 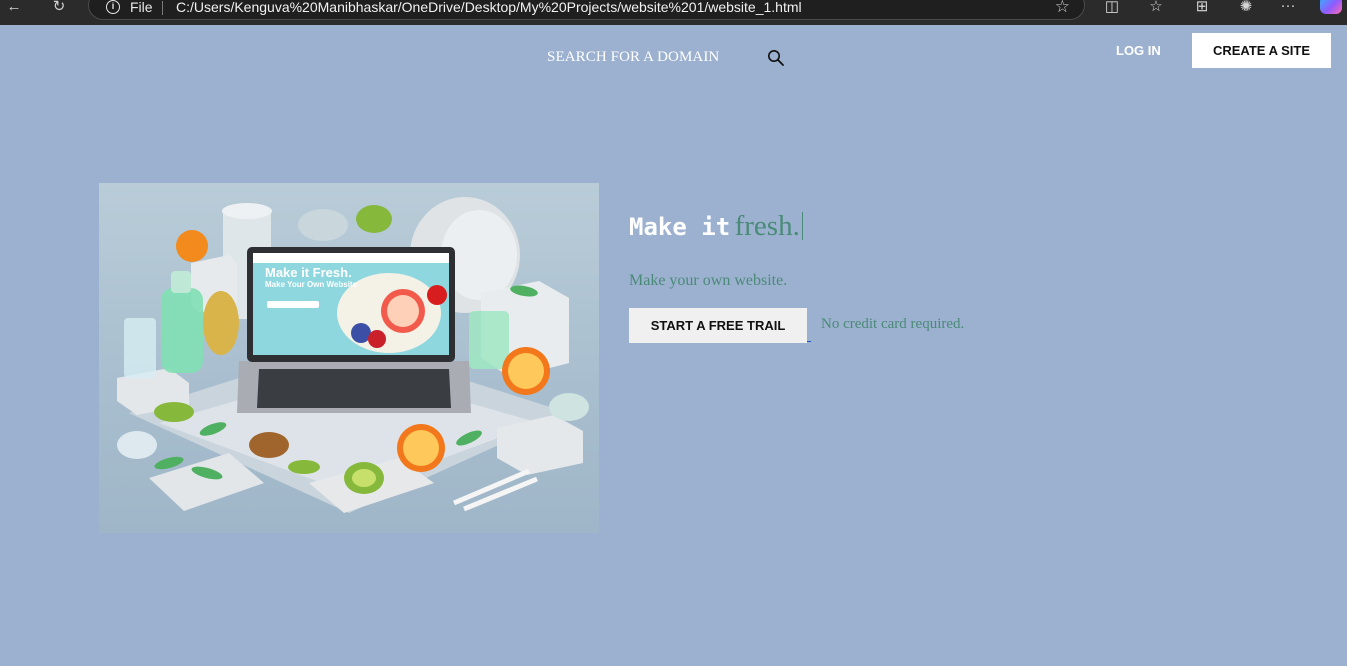 What do you see at coordinates (718, 325) in the screenshot?
I see `start-free-trial-button: START A FREE TRAIL` at bounding box center [718, 325].